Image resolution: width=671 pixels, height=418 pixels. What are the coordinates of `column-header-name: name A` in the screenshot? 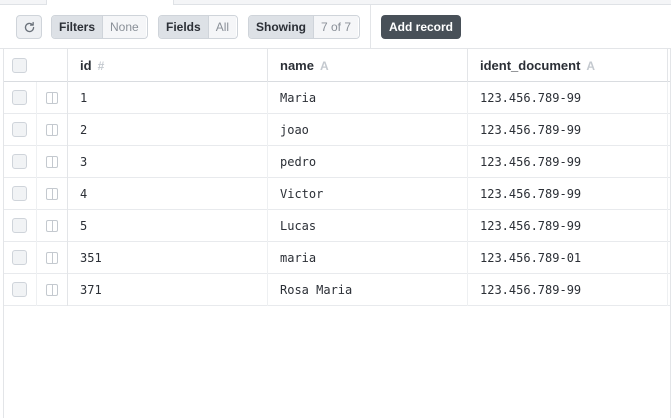 It's located at (368, 65).